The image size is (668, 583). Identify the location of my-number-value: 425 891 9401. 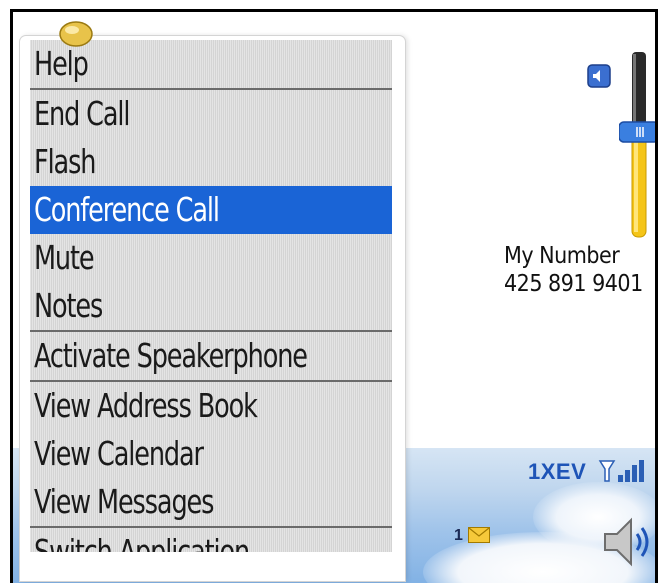
(573, 284).